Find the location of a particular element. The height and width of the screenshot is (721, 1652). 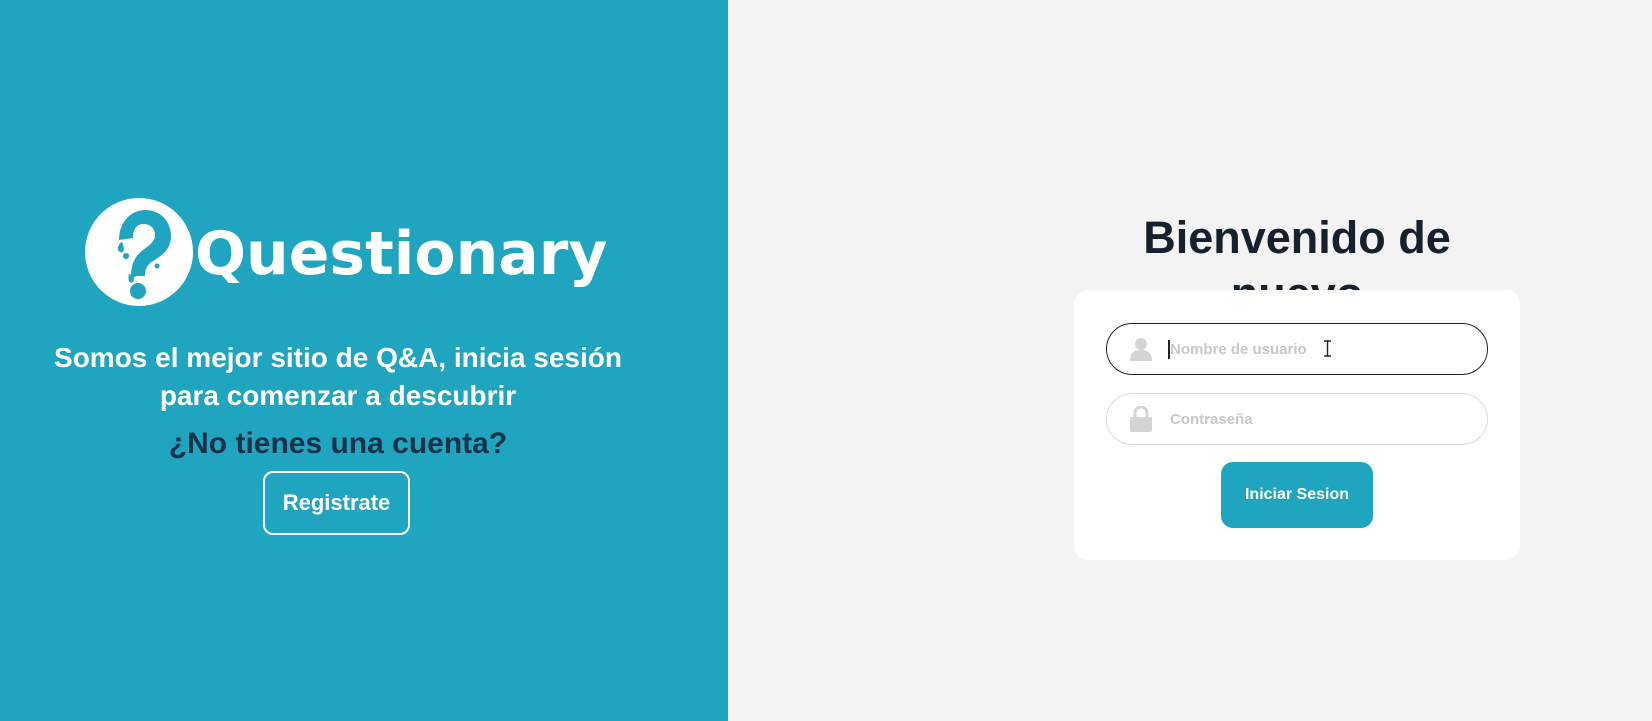

password-input is located at coordinates (1320, 419).